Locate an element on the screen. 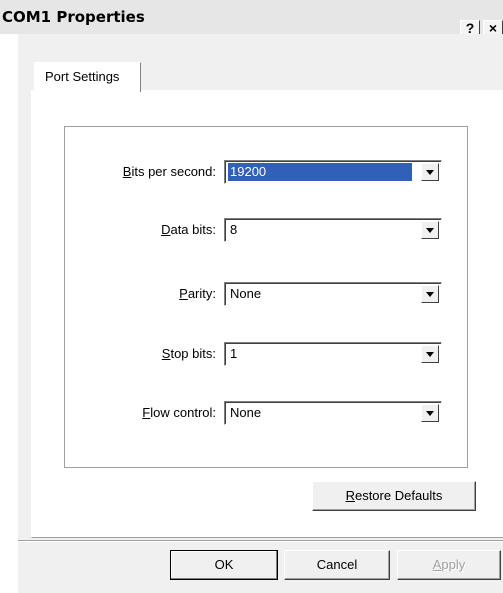 Image resolution: width=503 pixels, height=593 pixels. flow-control-value: None is located at coordinates (246, 412).